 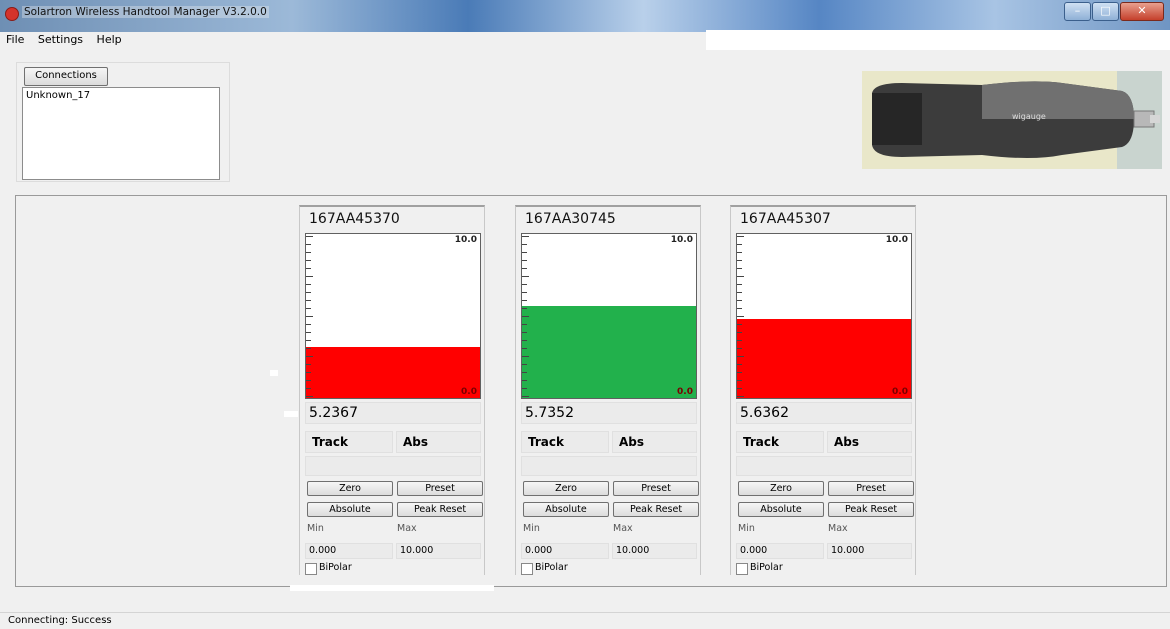 I want to click on menu-bar-blank, so click(x=938, y=40).